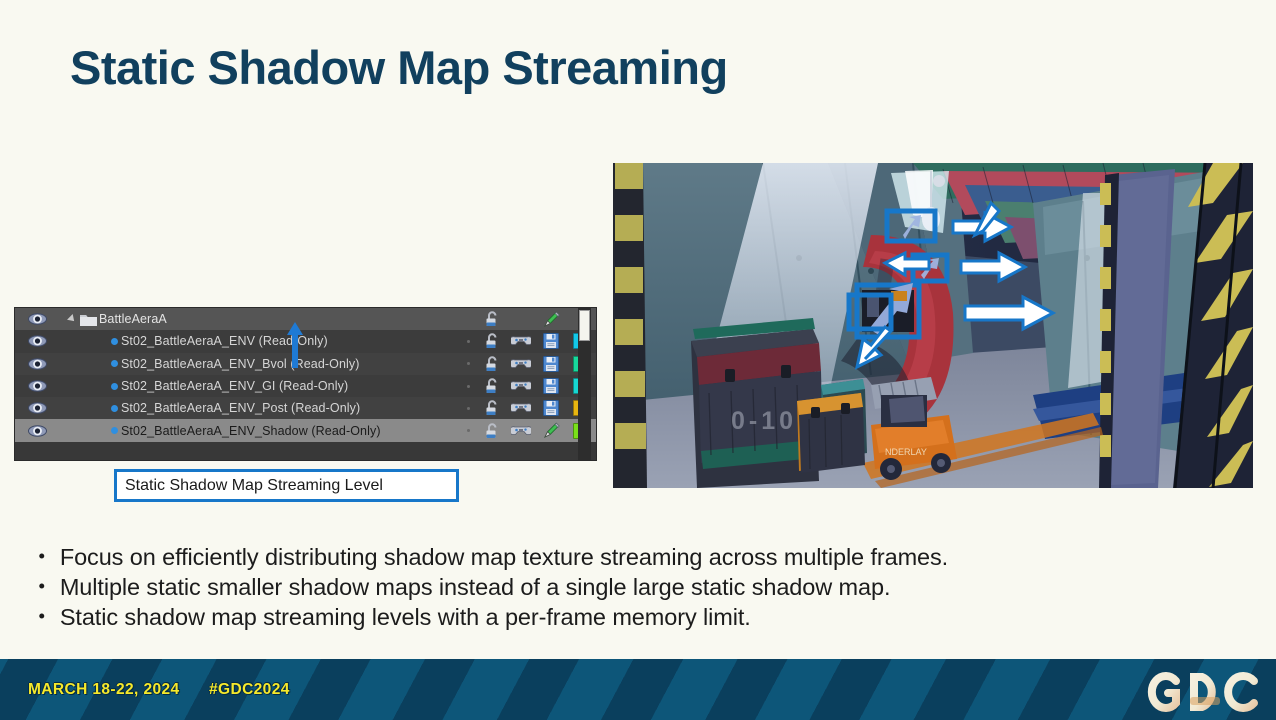 The height and width of the screenshot is (720, 1276). I want to click on hierarchy-row: St02_BattleAeraA_ENV_Bvol (Read-Only), so click(305, 363).